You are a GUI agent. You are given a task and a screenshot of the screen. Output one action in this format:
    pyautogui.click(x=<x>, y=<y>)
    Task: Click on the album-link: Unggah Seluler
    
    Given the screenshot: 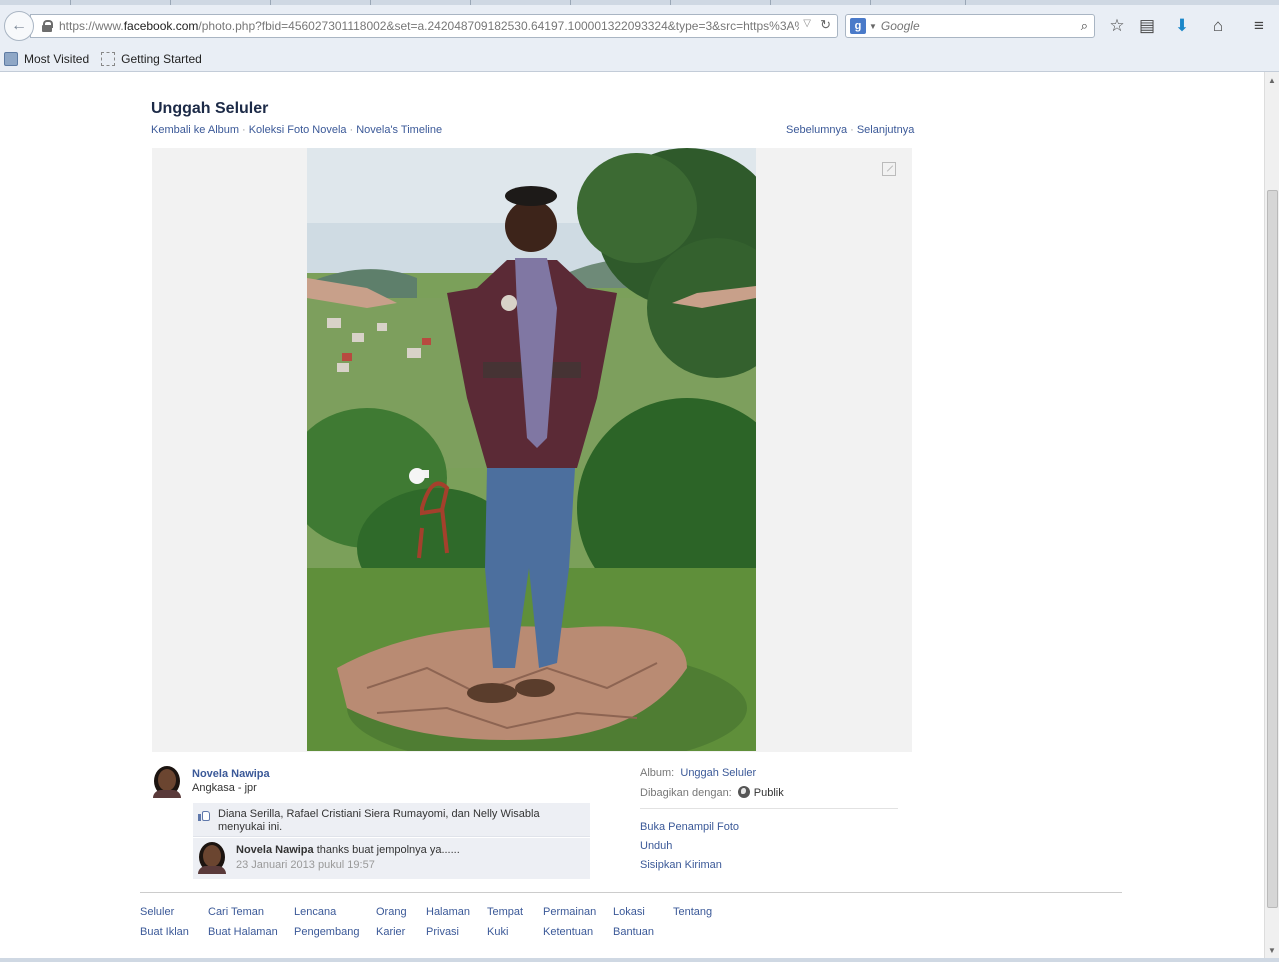 What is the action you would take?
    pyautogui.click(x=718, y=773)
    